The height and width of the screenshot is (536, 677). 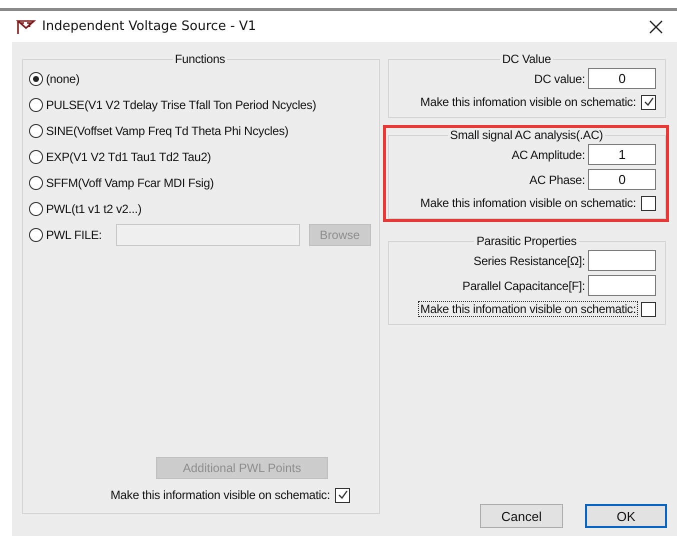 What do you see at coordinates (94, 209) in the screenshot?
I see `radio-label: PWL(t1 v1 t2 v2...)` at bounding box center [94, 209].